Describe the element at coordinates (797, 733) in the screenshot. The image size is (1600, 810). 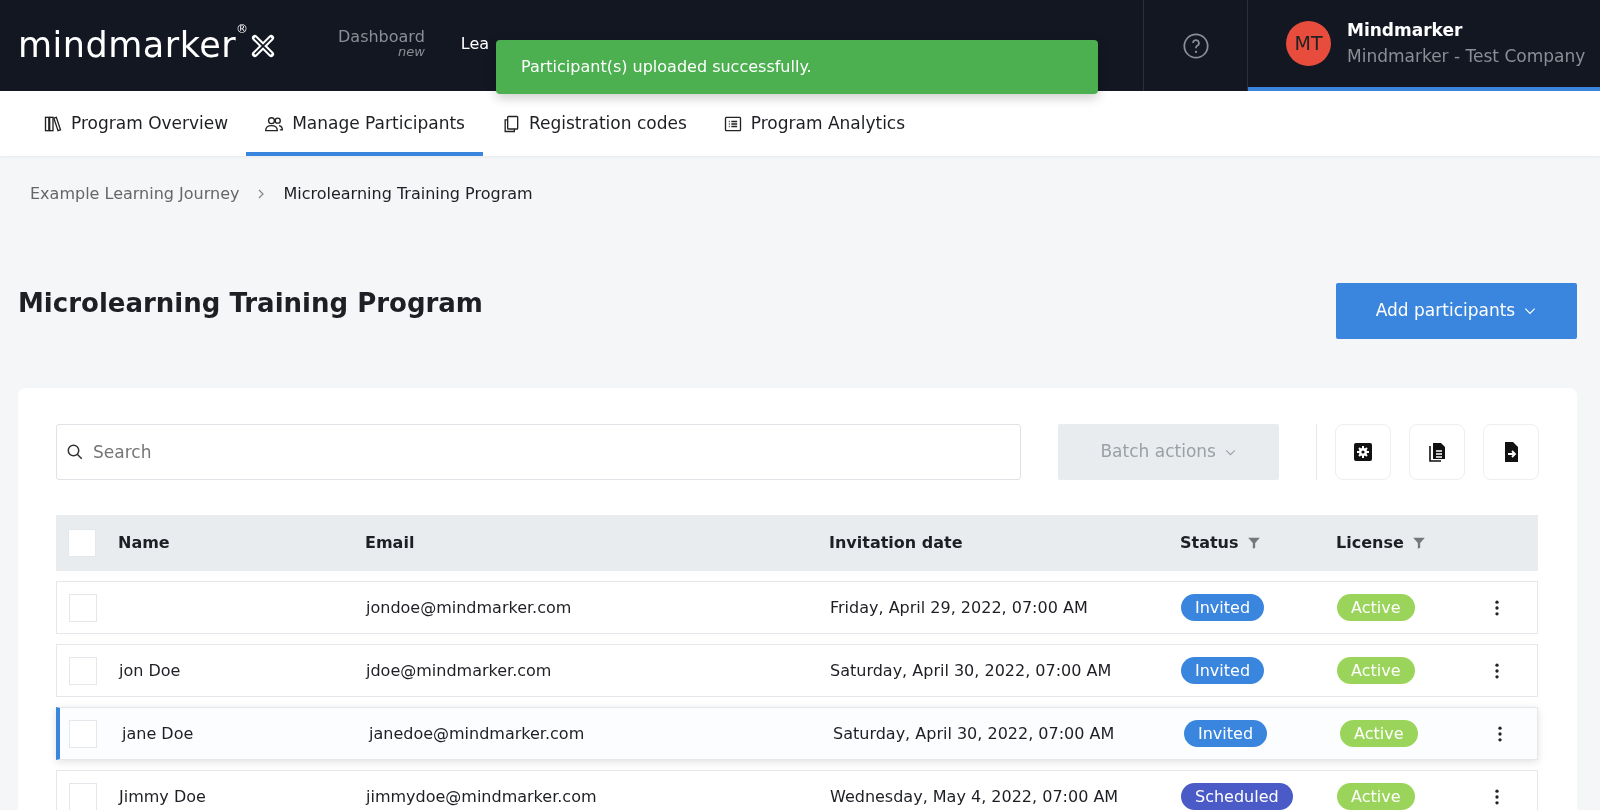
I see `table-row: jane Doe janedoe@mindmarker.com Saturday, April 30, 2022, 07:00 AM Invited Active` at that location.